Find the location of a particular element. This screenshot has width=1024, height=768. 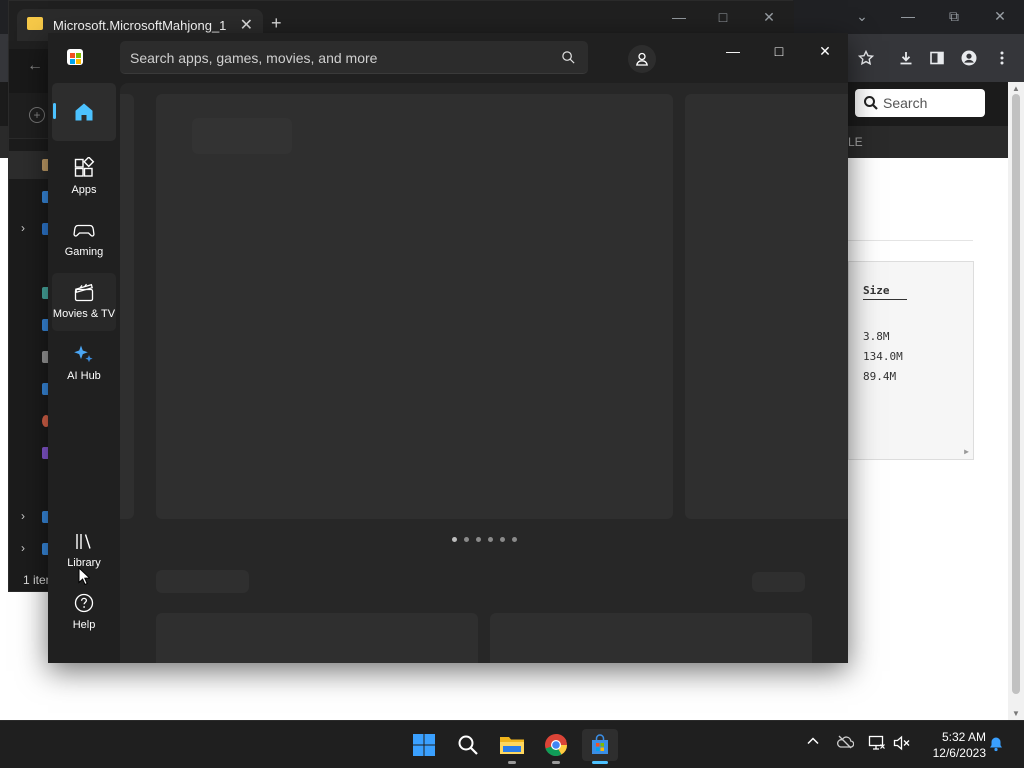

notification-bell-icon is located at coordinates (996, 745).